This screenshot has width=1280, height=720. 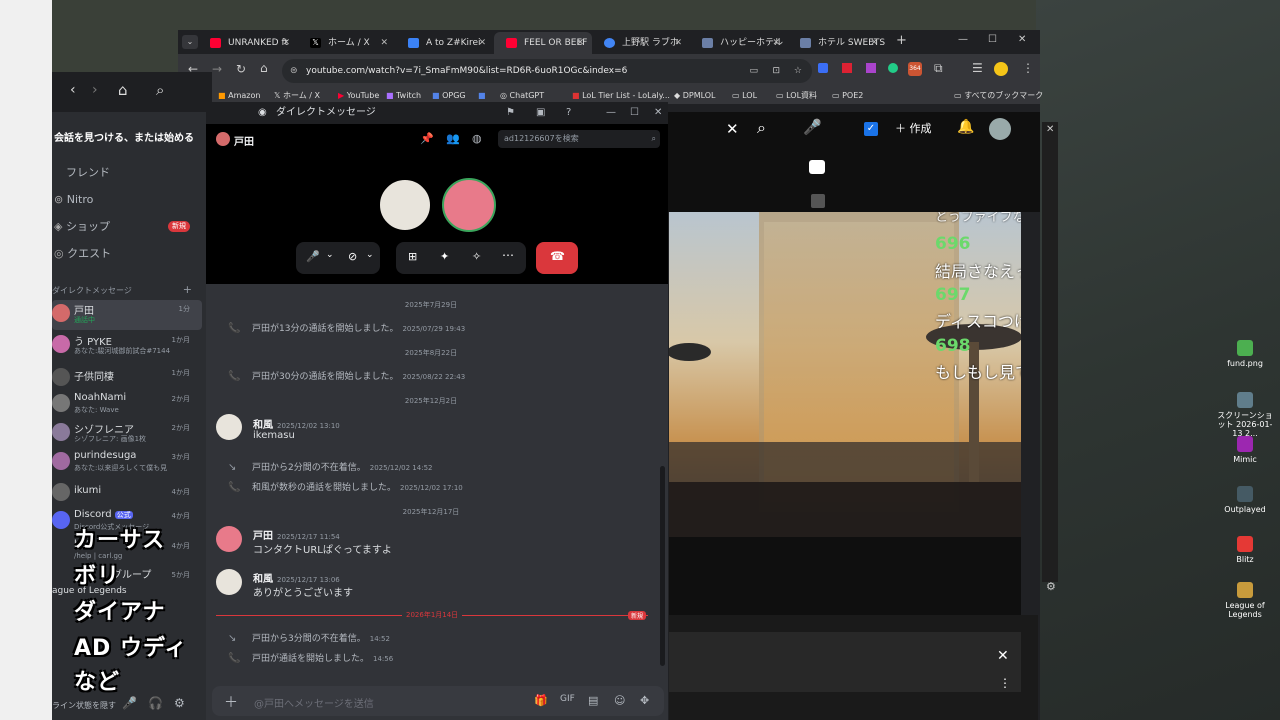 What do you see at coordinates (901, 40) in the screenshot?
I see `new-tab-icon: +` at bounding box center [901, 40].